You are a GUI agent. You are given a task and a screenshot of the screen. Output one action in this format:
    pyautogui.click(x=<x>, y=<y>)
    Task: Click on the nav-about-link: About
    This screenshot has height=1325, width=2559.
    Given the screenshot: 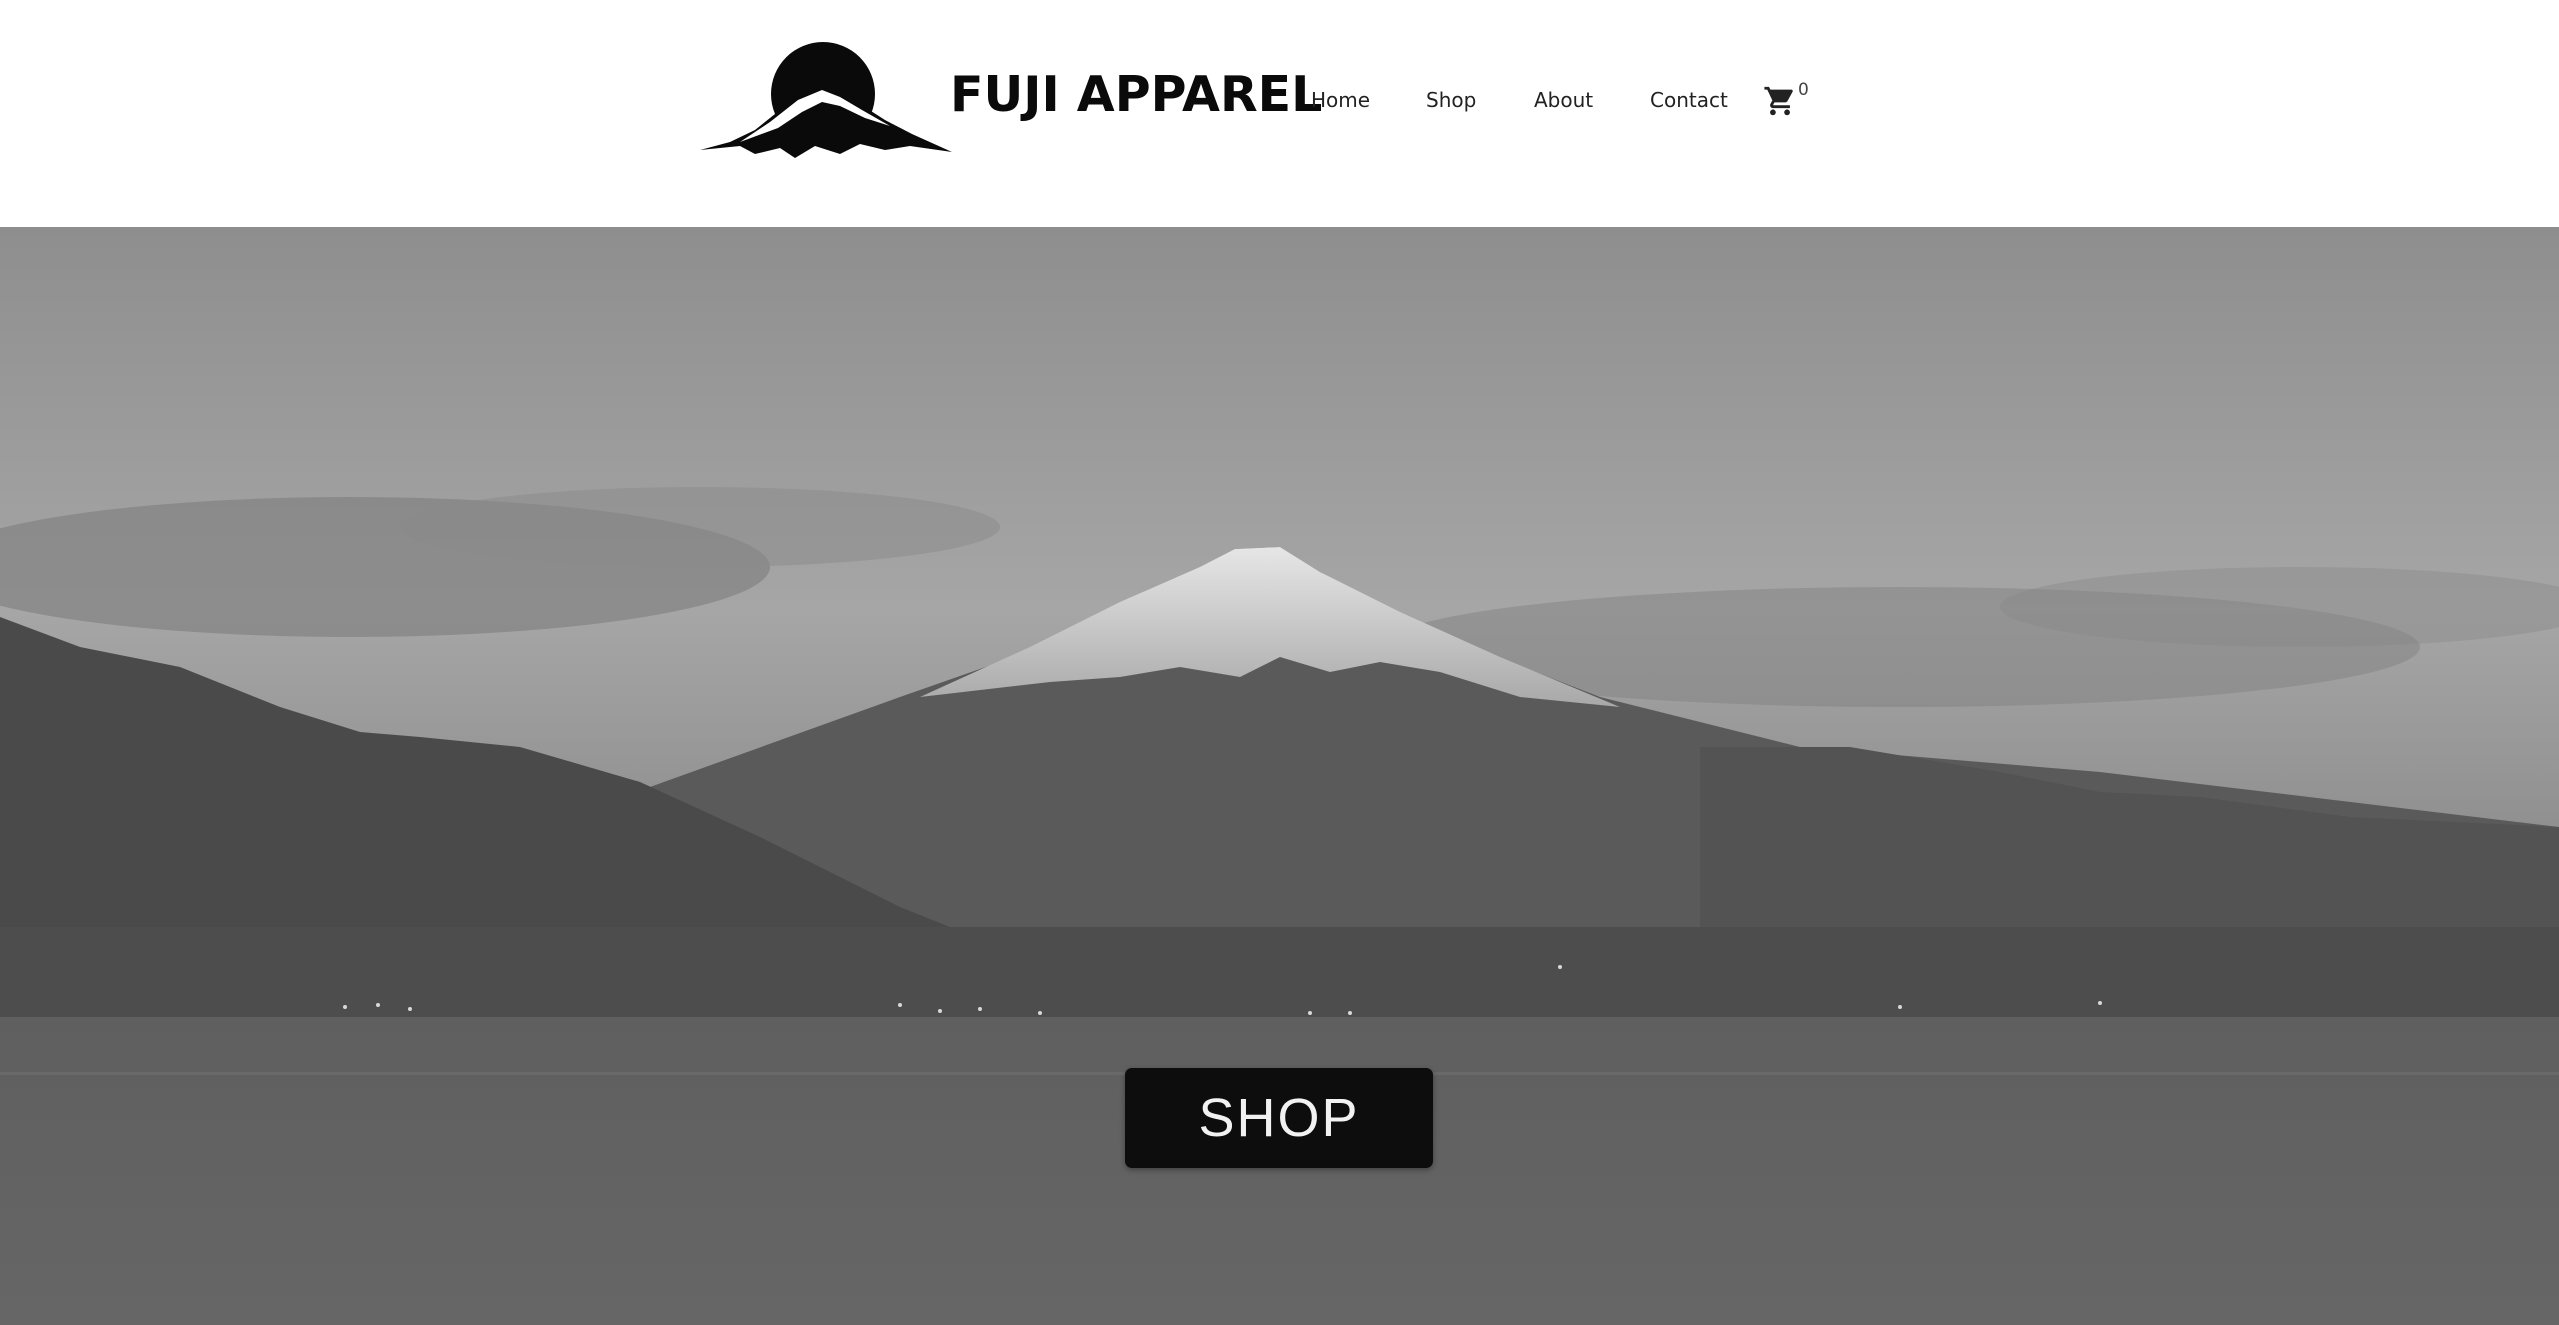 What is the action you would take?
    pyautogui.click(x=1563, y=100)
    